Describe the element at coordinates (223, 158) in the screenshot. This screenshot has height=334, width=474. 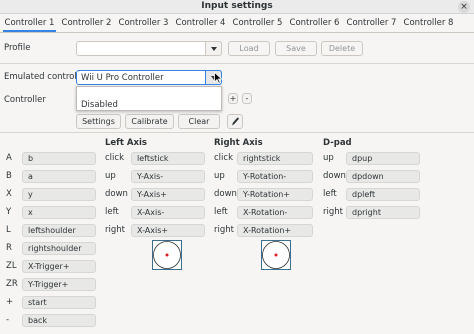
I see `right-axis-key-label: click` at that location.